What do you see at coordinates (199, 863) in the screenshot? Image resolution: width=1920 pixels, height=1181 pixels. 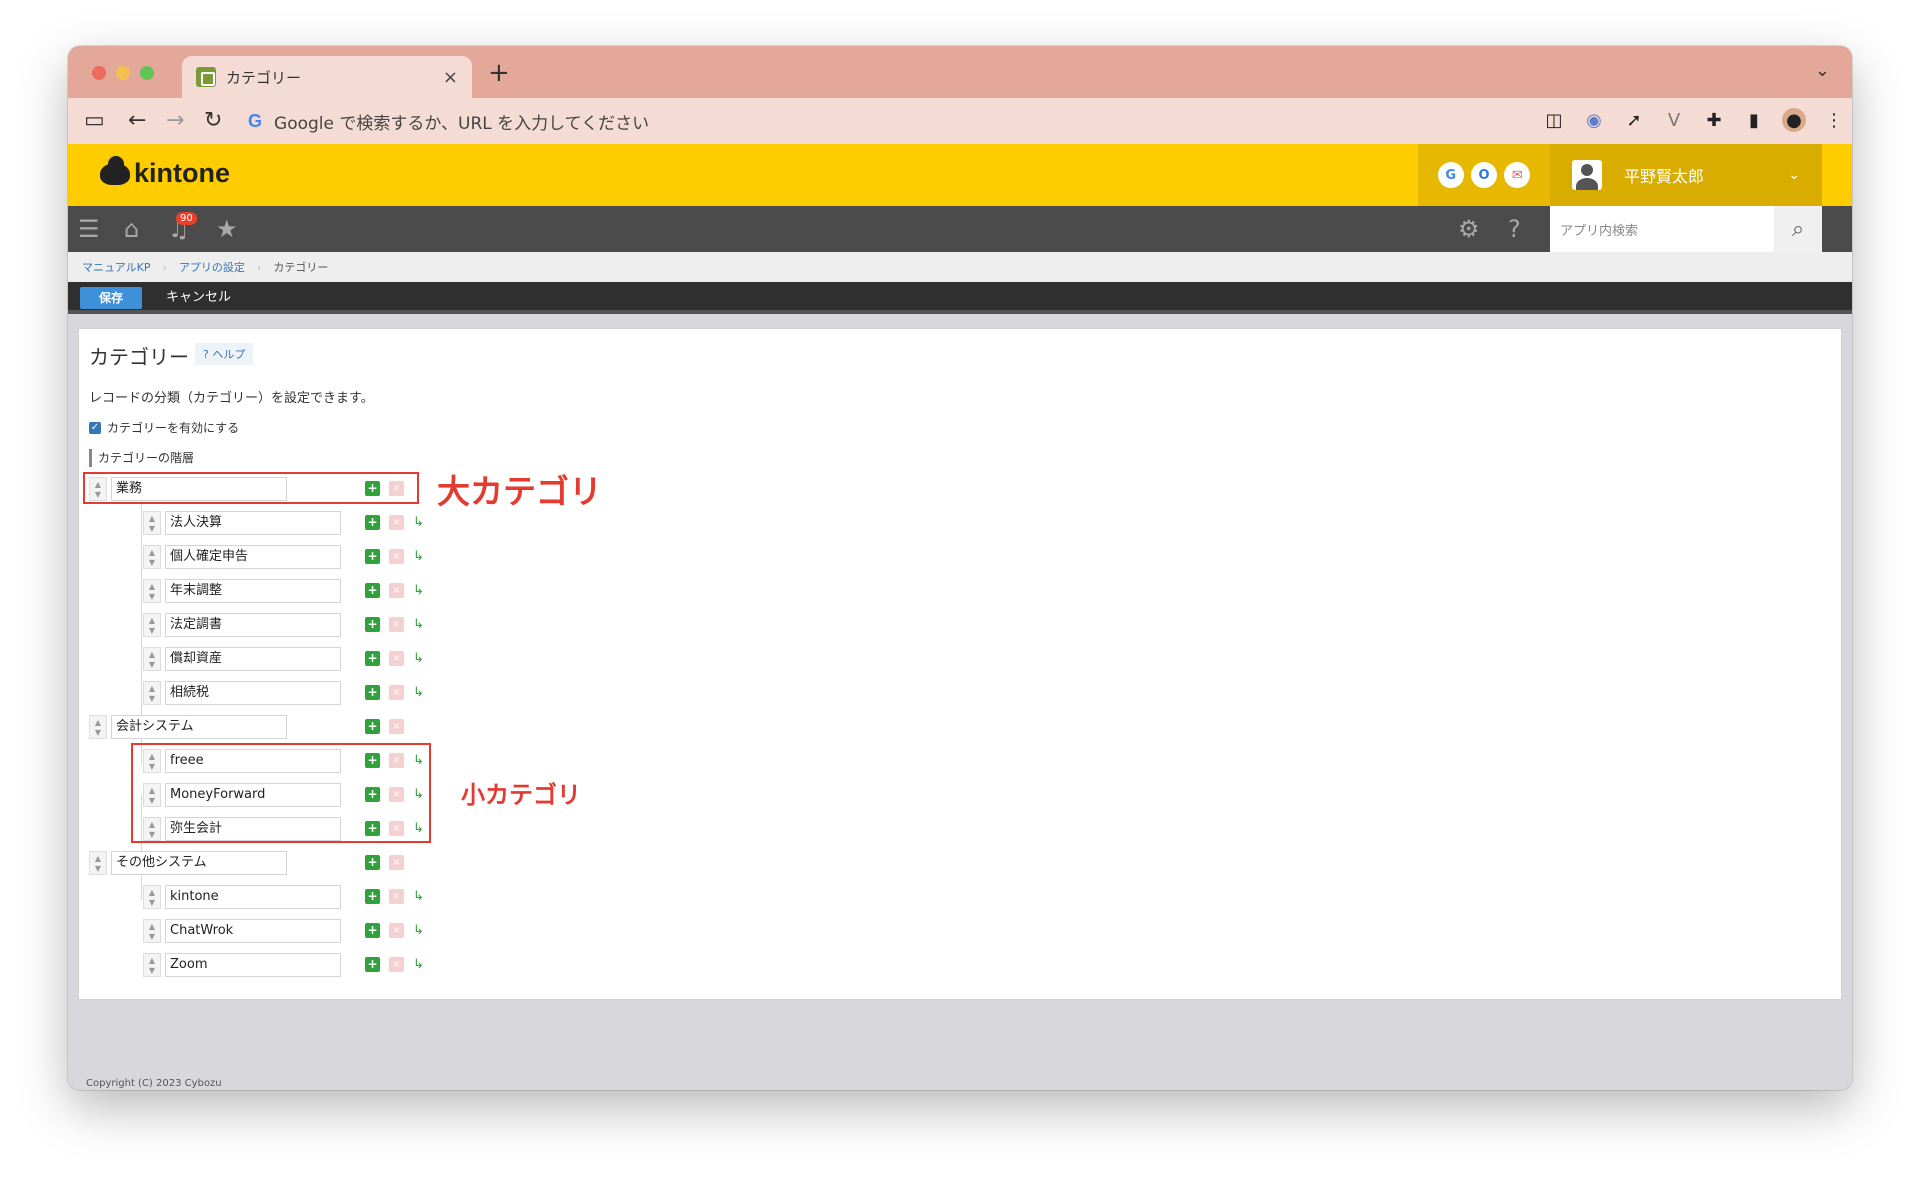 I see `category-input: その他システム` at bounding box center [199, 863].